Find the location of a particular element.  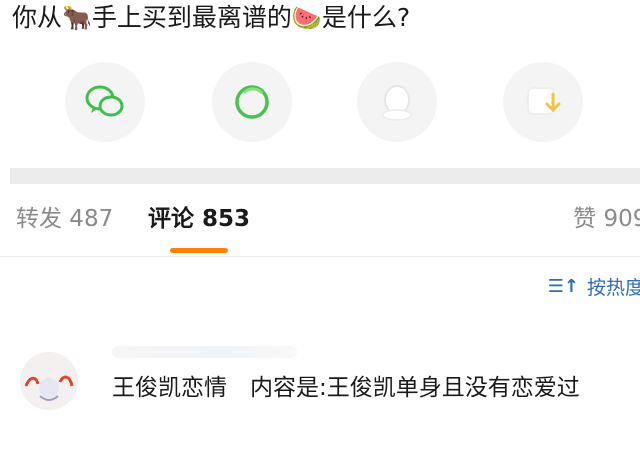

post-title: 你从🐂手上买到最离谱的🍉是什么? is located at coordinates (211, 18).